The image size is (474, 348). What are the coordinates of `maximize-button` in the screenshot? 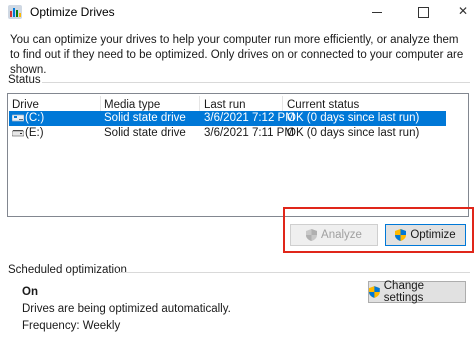 It's located at (423, 12).